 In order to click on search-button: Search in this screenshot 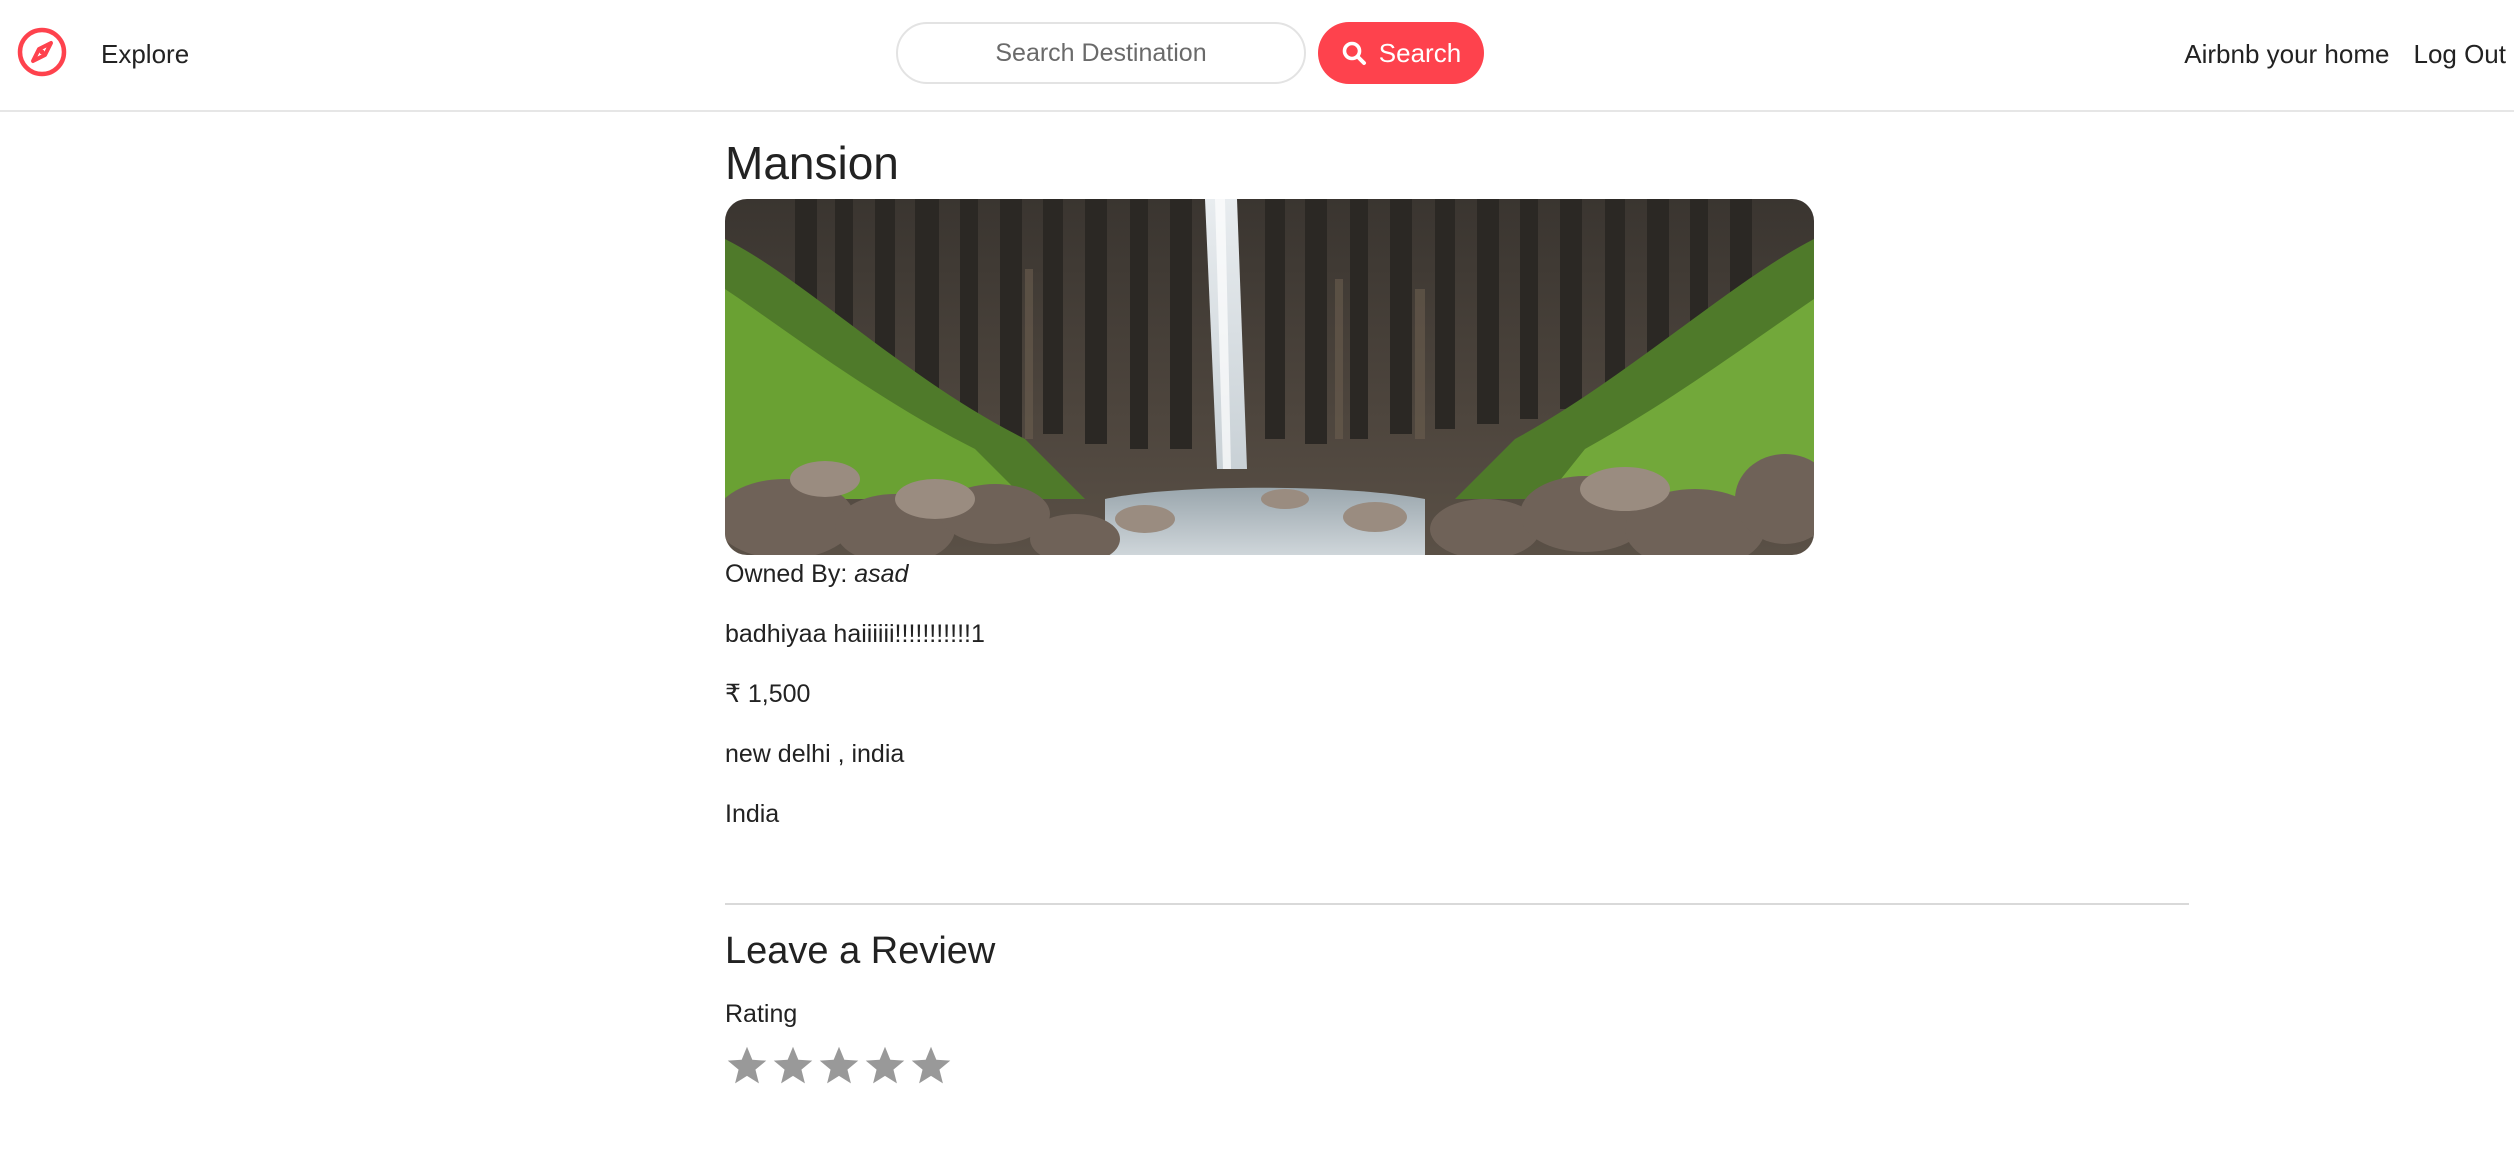, I will do `click(1401, 53)`.